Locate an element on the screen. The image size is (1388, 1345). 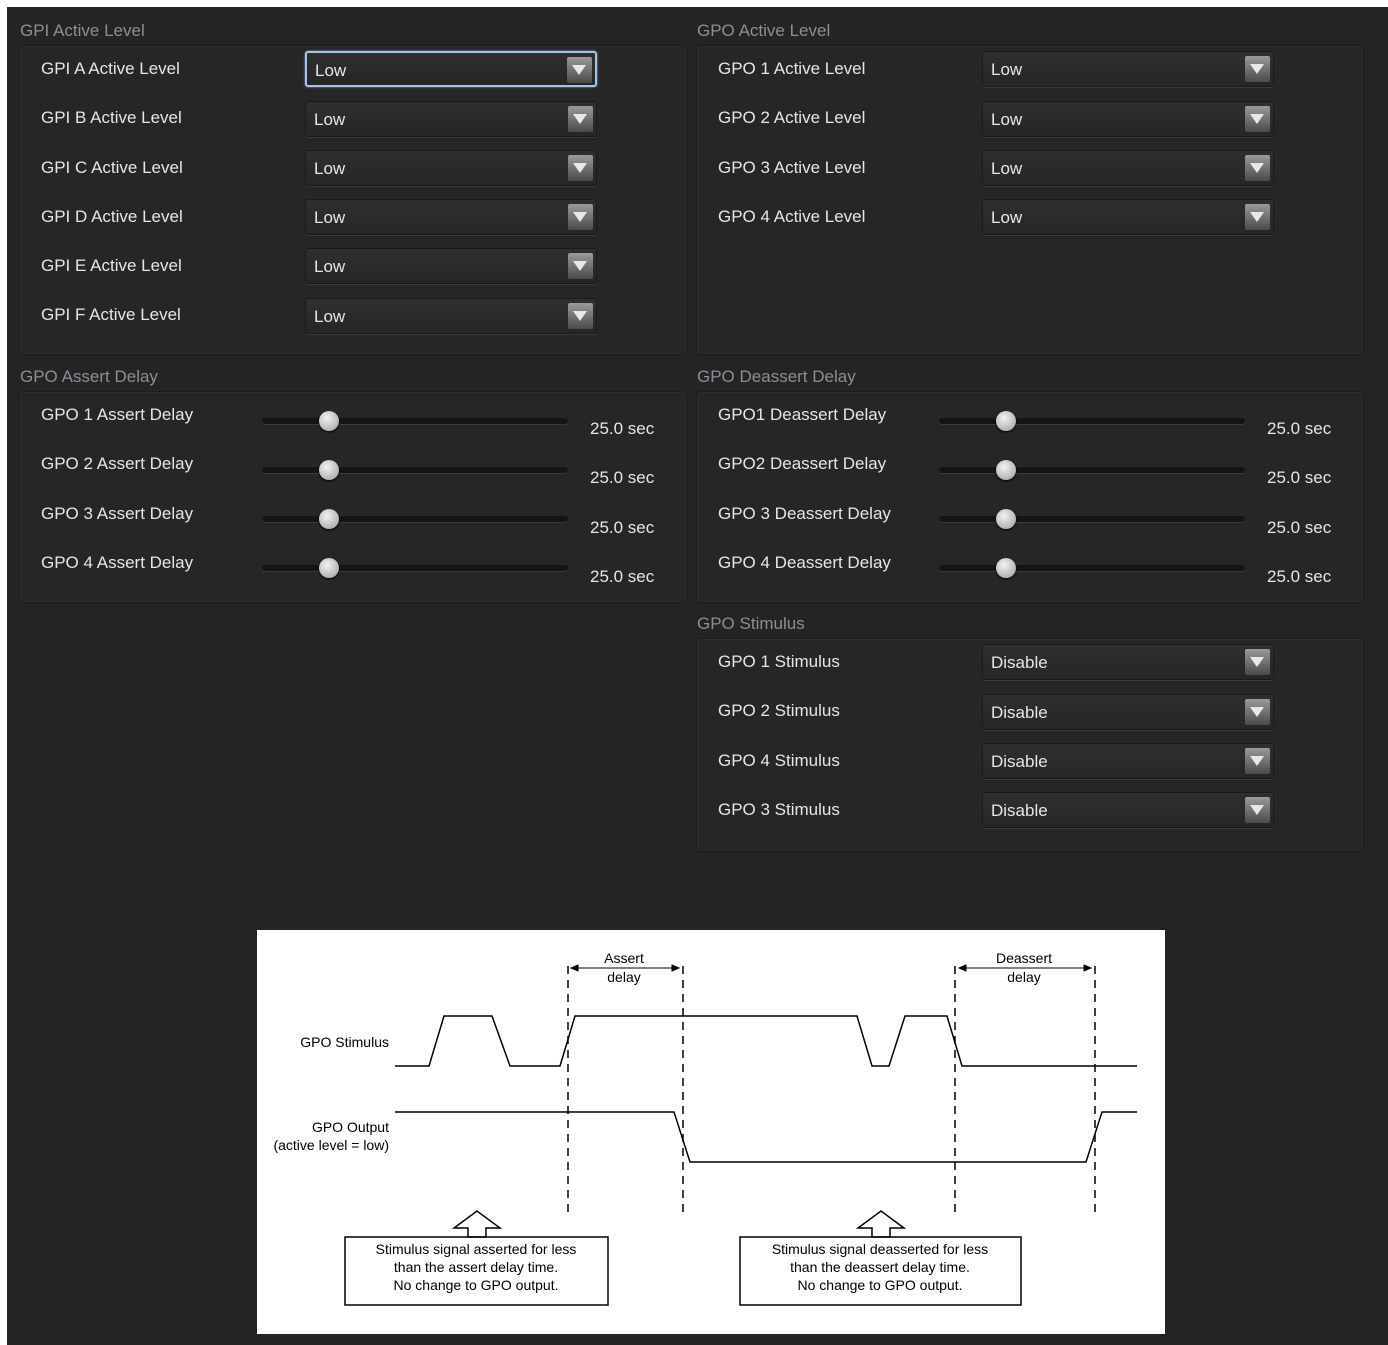
gpo-3-deassert-slider is located at coordinates (1092, 519).